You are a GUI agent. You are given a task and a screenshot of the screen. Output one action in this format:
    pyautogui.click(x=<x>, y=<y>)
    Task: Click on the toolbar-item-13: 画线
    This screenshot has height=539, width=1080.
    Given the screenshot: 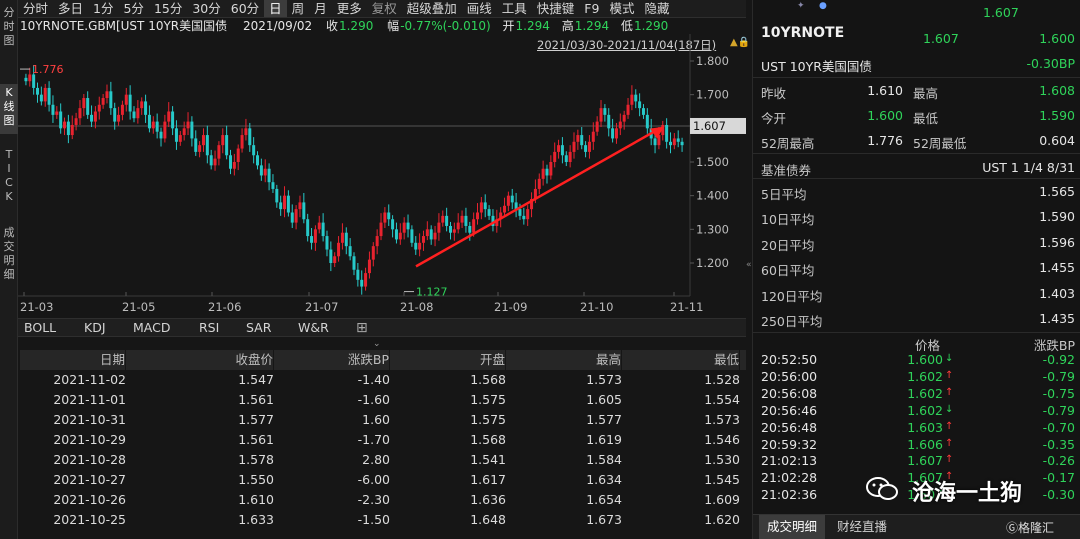 What is the action you would take?
    pyautogui.click(x=479, y=8)
    